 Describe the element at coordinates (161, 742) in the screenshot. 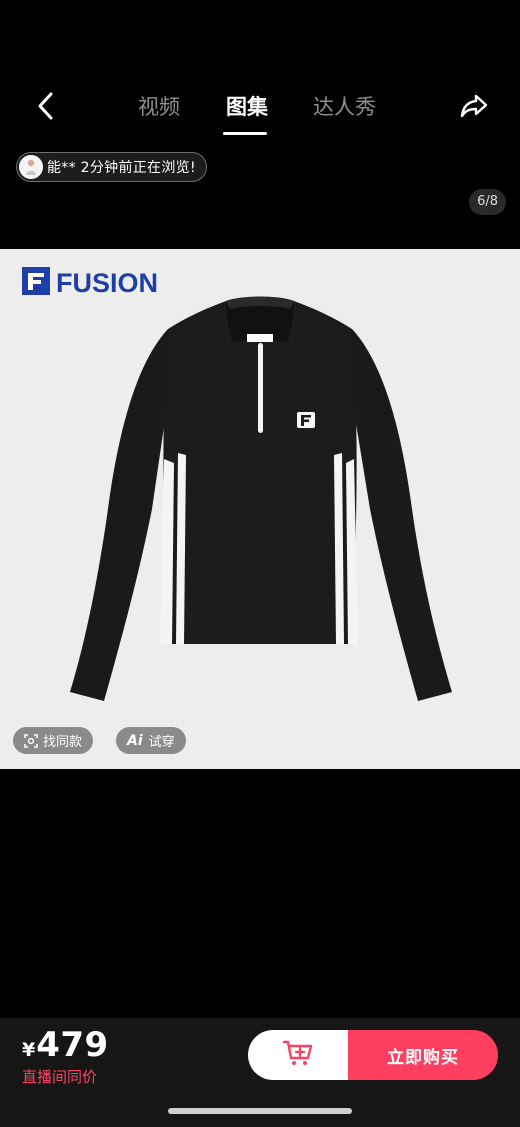

I see `ai-tryon-label: 试穿` at that location.